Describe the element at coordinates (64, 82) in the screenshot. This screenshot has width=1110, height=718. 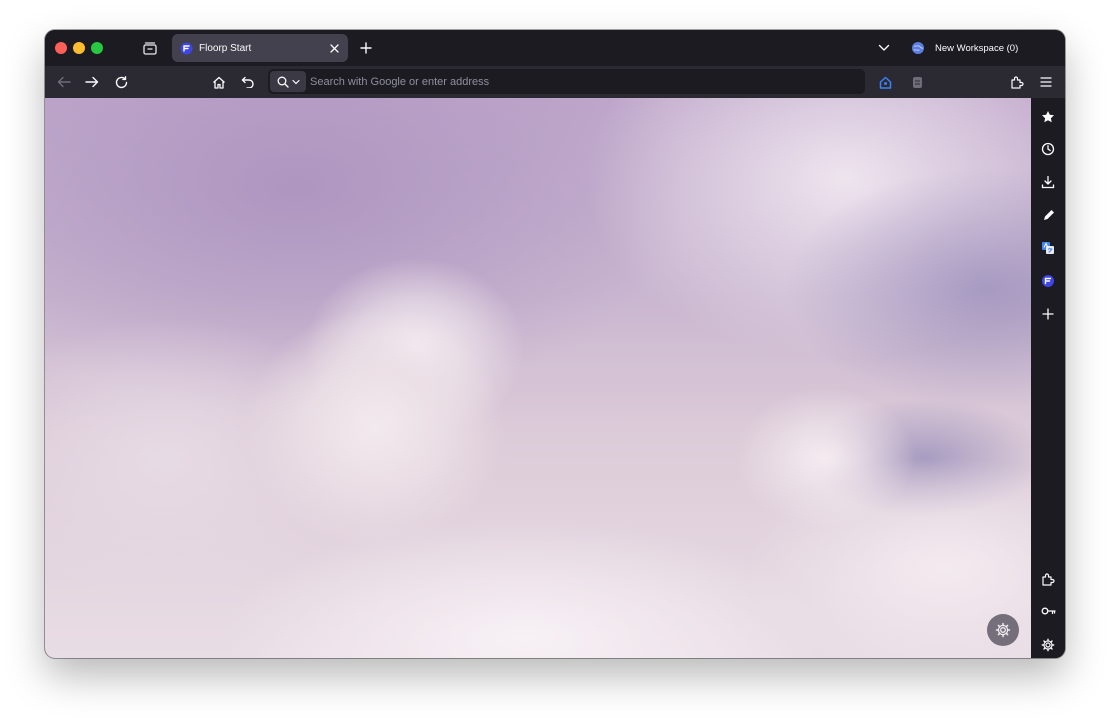
I see `back-icon` at that location.